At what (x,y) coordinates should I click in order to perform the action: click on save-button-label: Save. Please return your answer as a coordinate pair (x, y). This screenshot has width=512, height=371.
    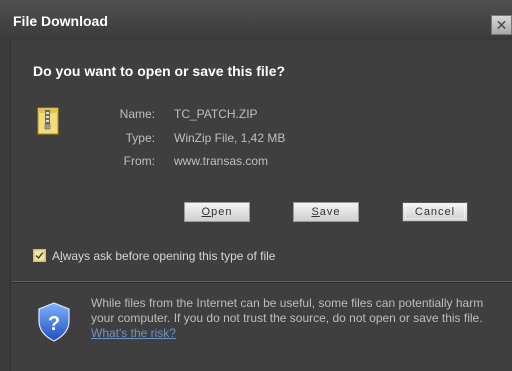
    Looking at the image, I should click on (326, 212).